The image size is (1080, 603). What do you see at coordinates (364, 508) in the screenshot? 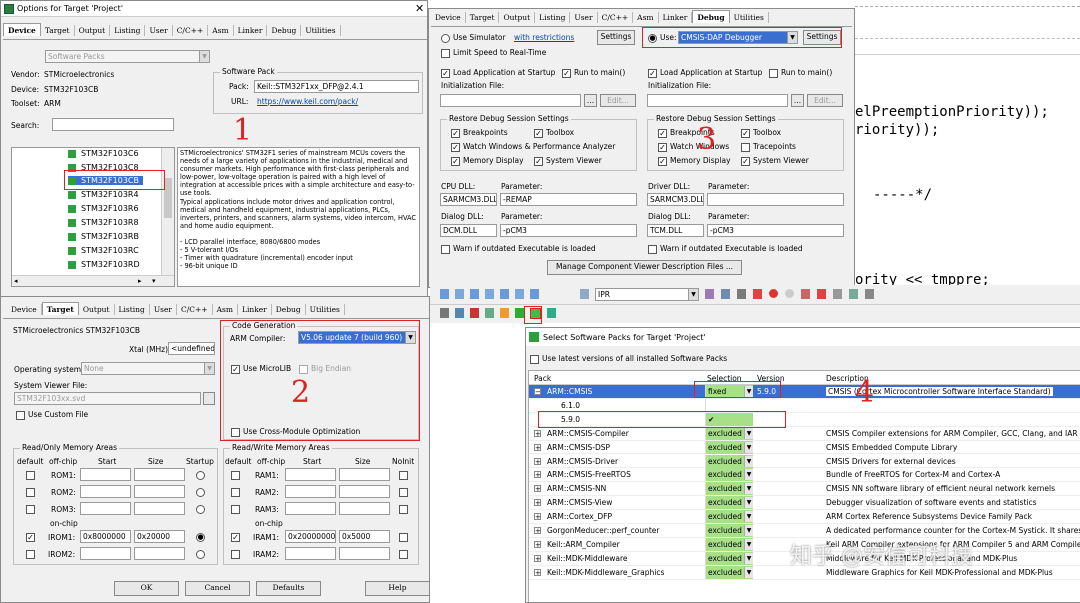
I see `ram3-size` at bounding box center [364, 508].